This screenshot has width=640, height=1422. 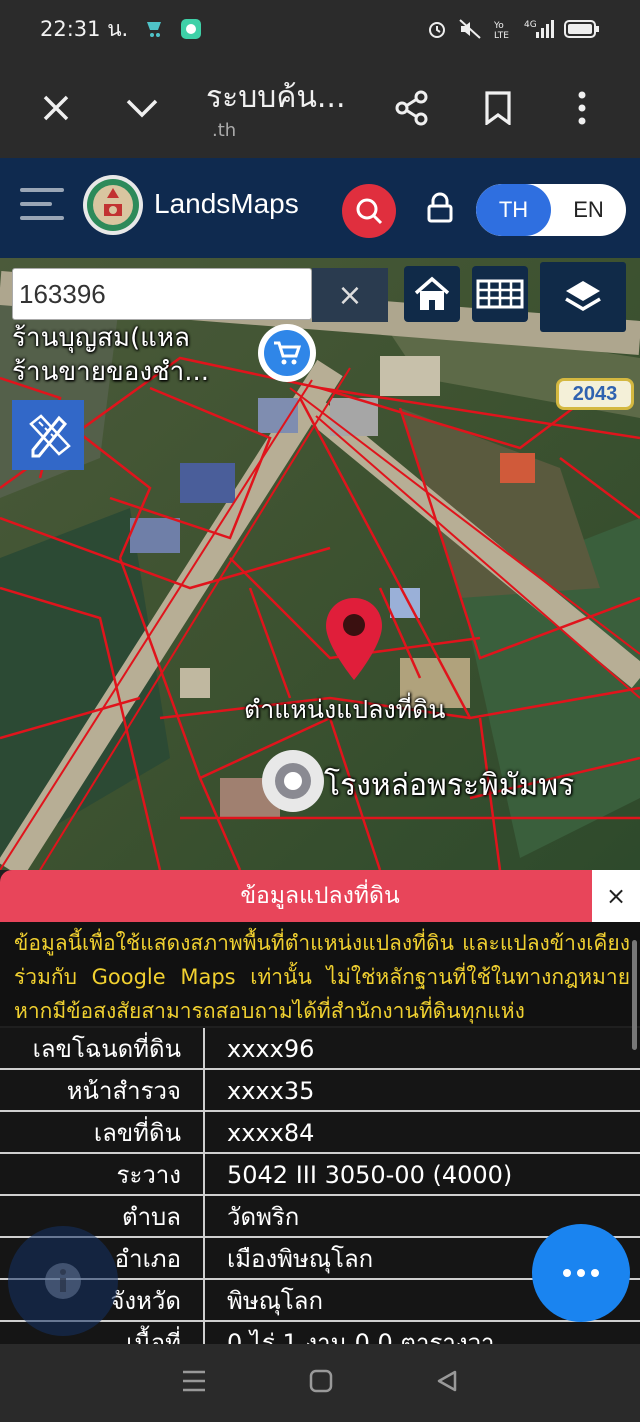 I want to click on place-marker, so click(x=293, y=781).